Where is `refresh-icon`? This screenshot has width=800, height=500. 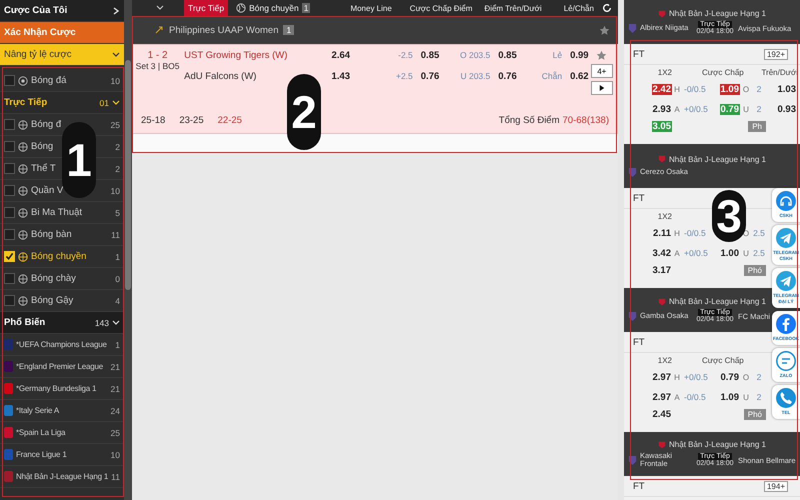
refresh-icon is located at coordinates (607, 8).